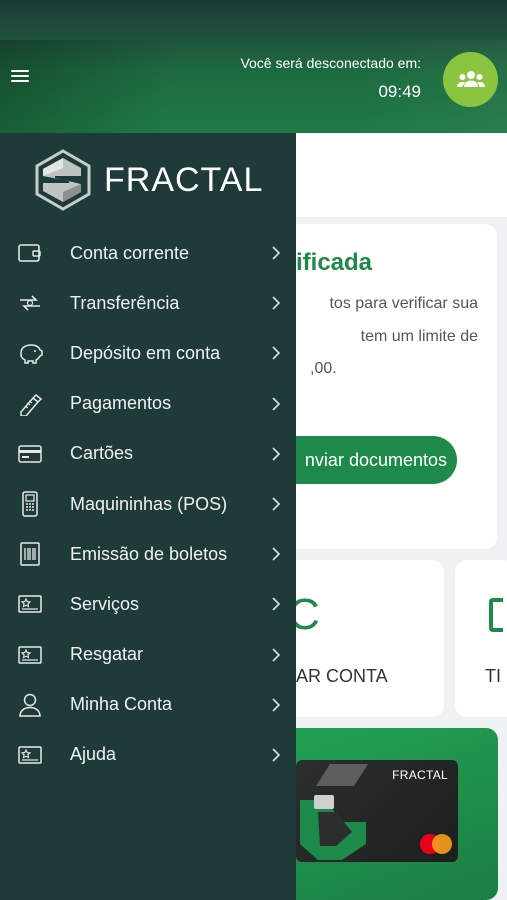 The width and height of the screenshot is (507, 900). I want to click on menu-item-minha-conta: Minha Conta, so click(148, 705).